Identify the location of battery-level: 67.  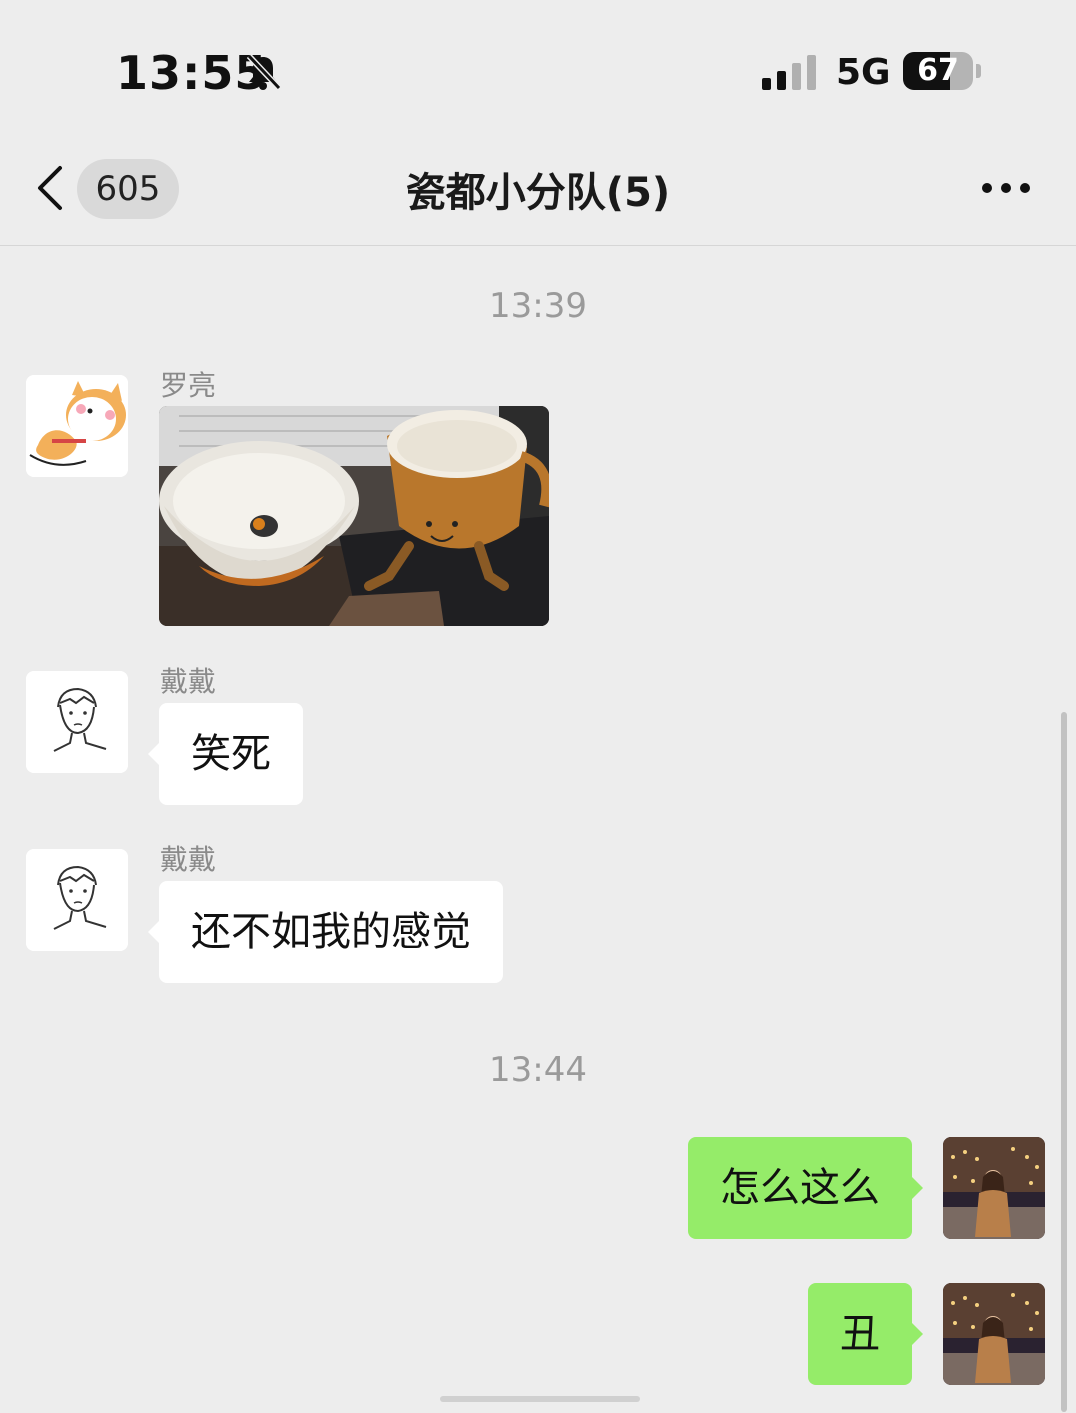
(938, 70).